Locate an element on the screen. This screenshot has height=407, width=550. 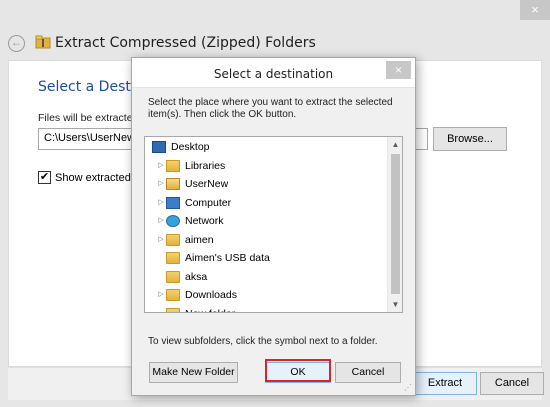
tree-item-desktop: Desktop is located at coordinates (265, 147).